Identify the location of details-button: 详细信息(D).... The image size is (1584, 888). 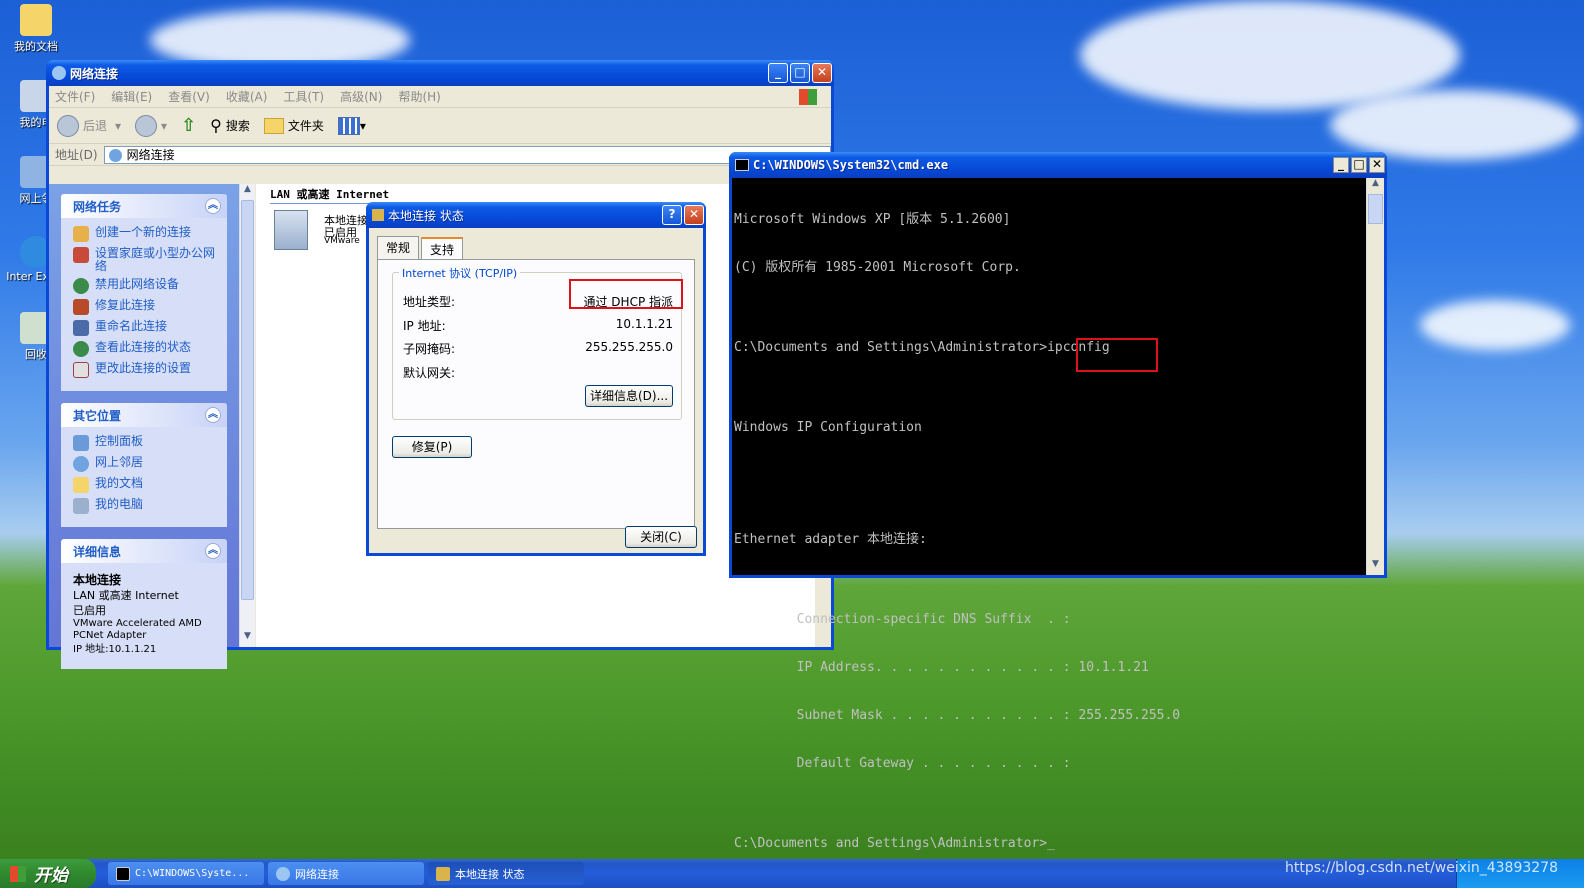
(629, 396).